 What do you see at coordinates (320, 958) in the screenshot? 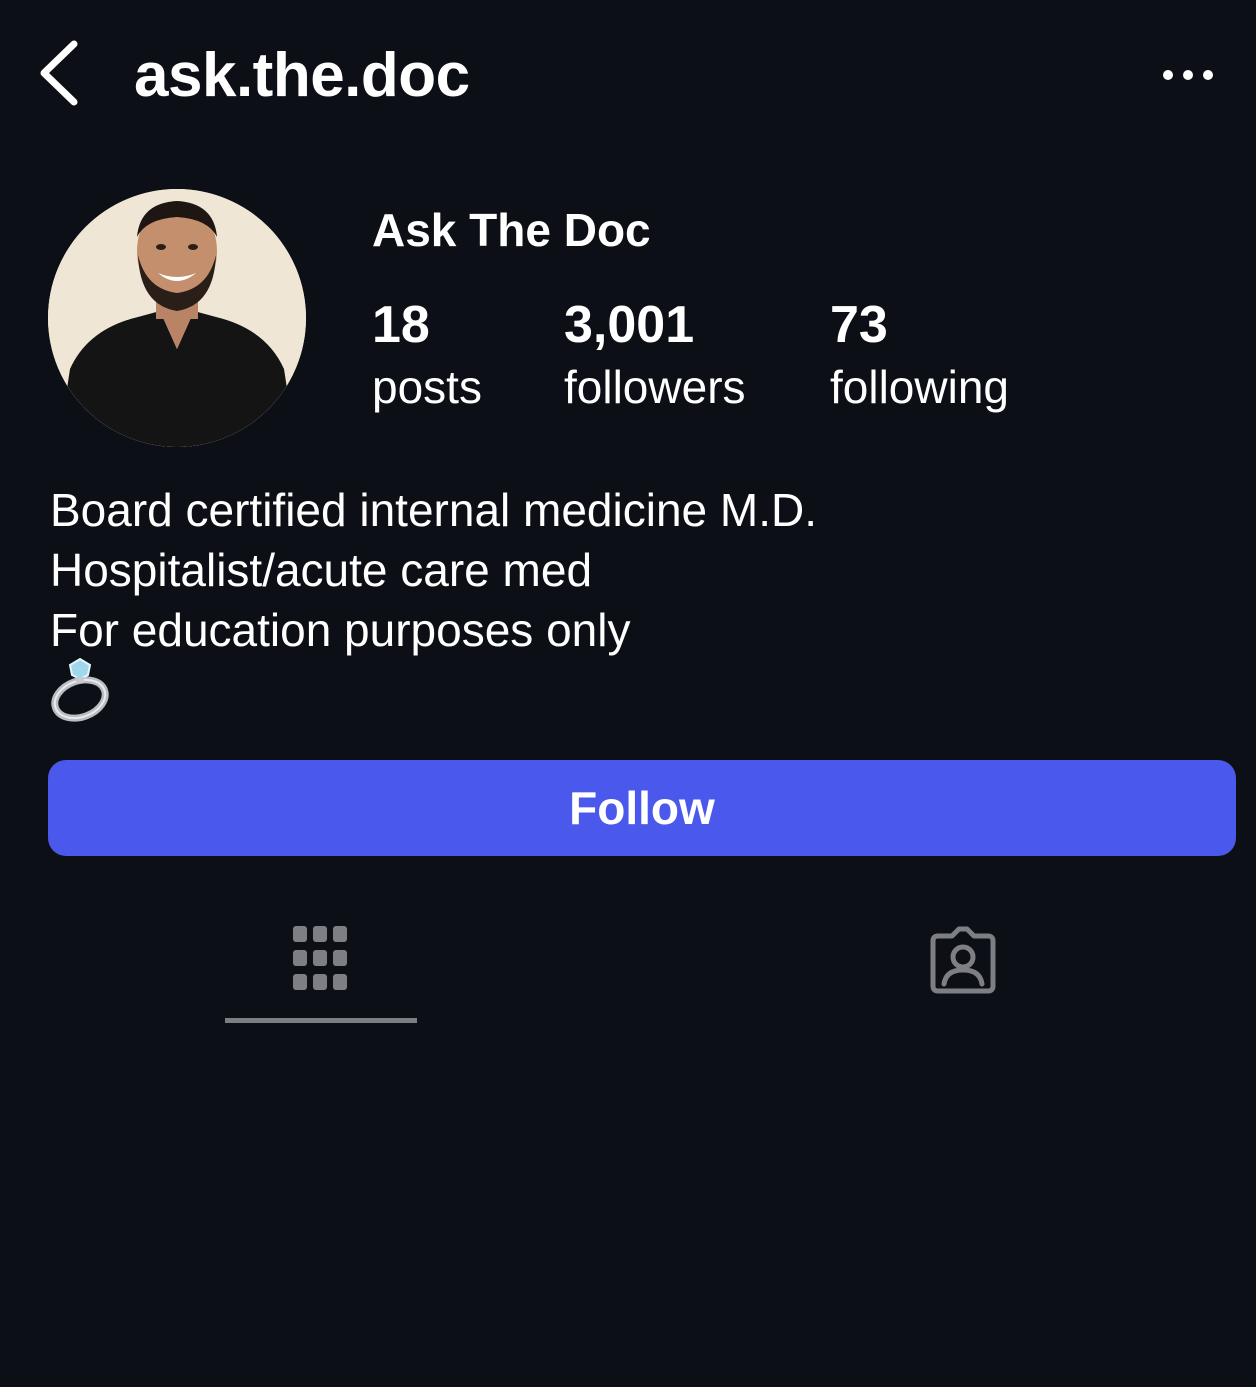
I see `grid-icon` at bounding box center [320, 958].